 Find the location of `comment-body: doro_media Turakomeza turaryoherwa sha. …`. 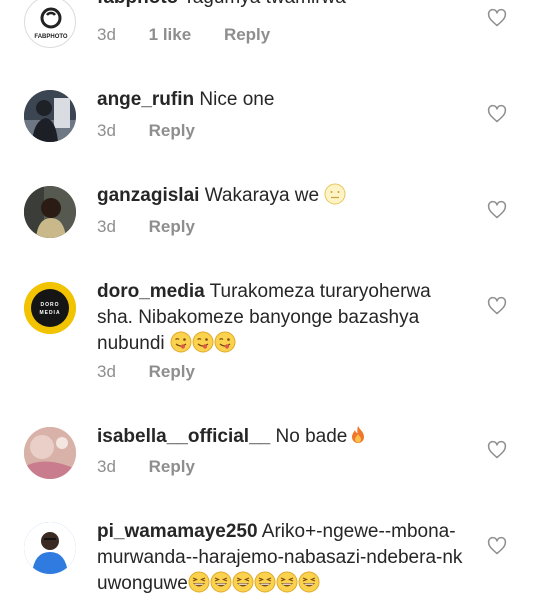

comment-body: doro_media Turakomeza turaryoherwa sha. … is located at coordinates (282, 318).